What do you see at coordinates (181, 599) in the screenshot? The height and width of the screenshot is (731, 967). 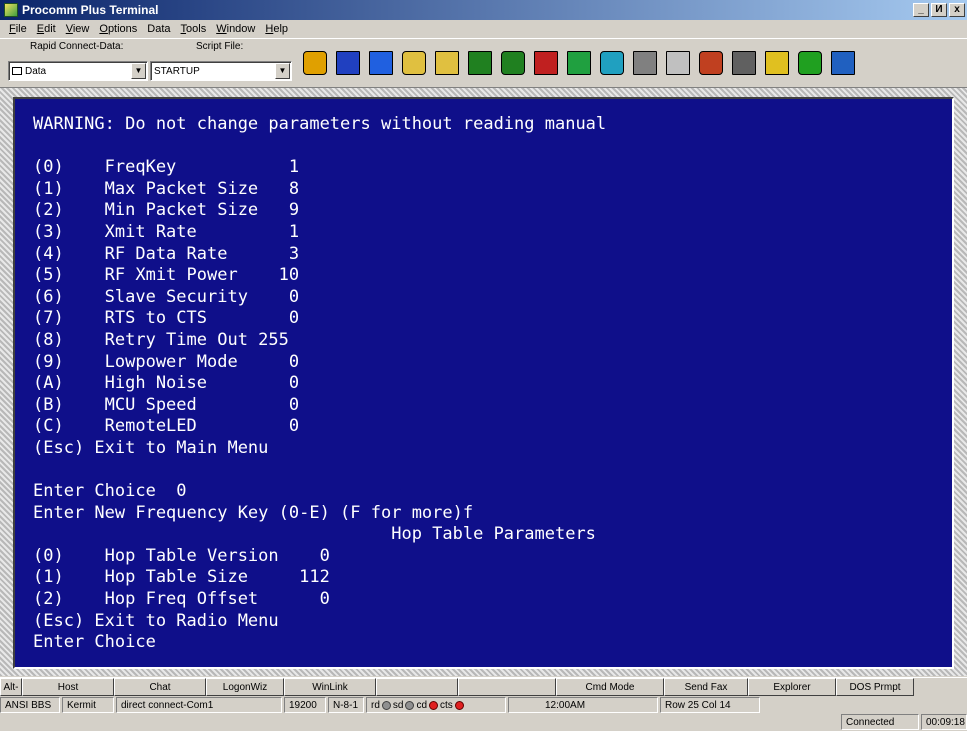 I see `terminal-line: (2) Hop Freq Offset 0` at bounding box center [181, 599].